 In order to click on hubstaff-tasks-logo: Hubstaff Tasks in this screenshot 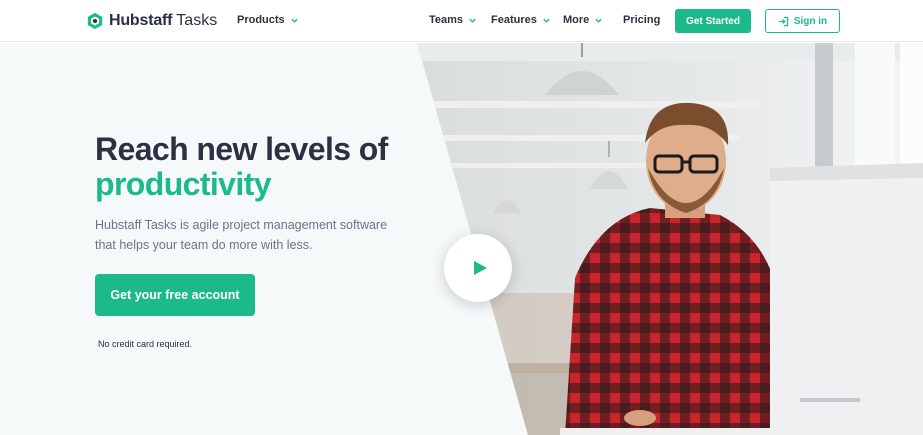, I will do `click(151, 21)`.